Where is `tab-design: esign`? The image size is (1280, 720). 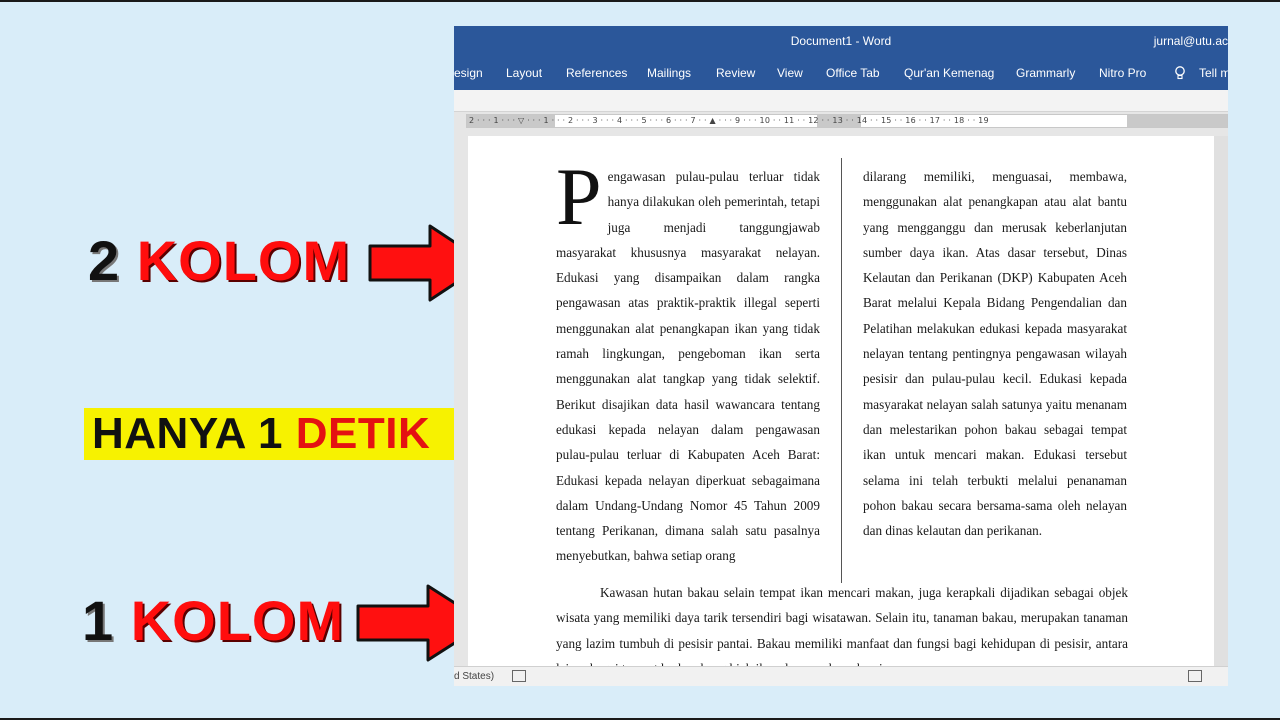
tab-design: esign is located at coordinates (468, 73).